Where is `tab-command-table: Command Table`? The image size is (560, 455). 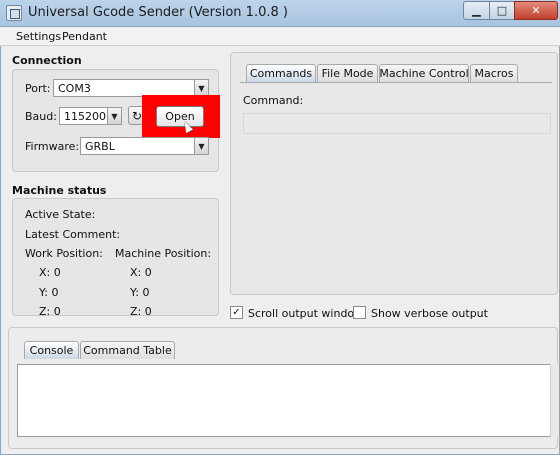 tab-command-table: Command Table is located at coordinates (127, 350).